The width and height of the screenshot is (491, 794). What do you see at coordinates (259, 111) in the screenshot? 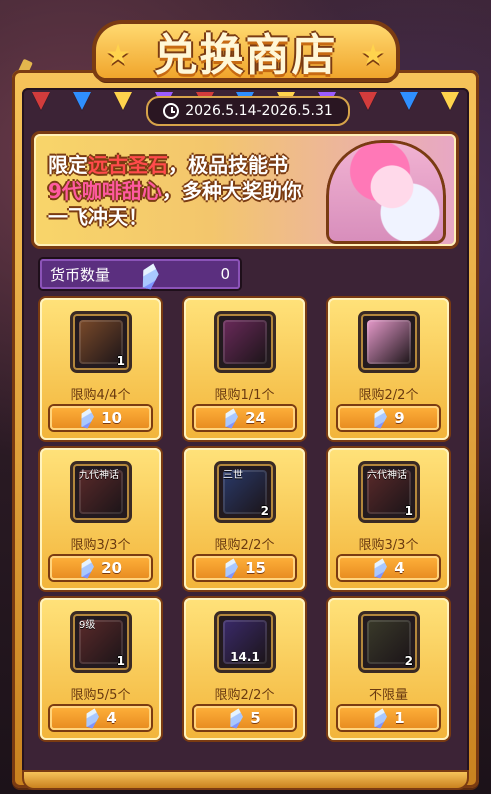
I see `date-range-text: 2026.5.14-2026.5.31` at bounding box center [259, 111].